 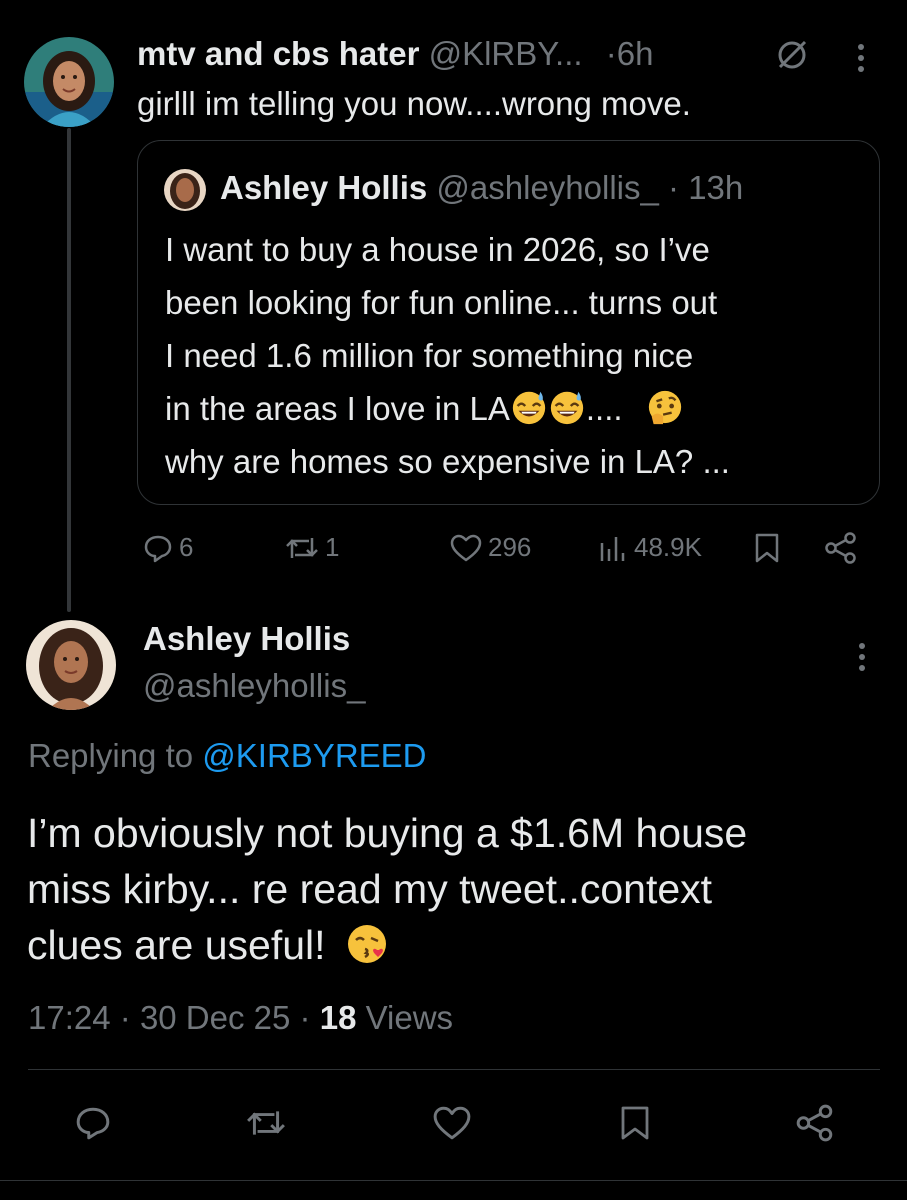 What do you see at coordinates (278, 53) in the screenshot?
I see `tweet1-author-name: mtv and cbs hater` at bounding box center [278, 53].